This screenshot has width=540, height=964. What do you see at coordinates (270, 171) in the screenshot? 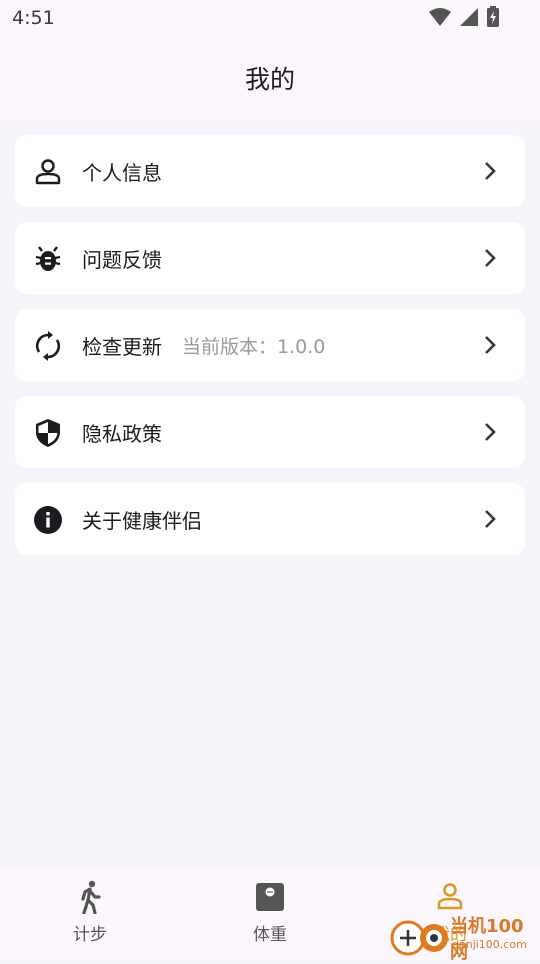
I see `menu-item-profile: 个人信息` at bounding box center [270, 171].